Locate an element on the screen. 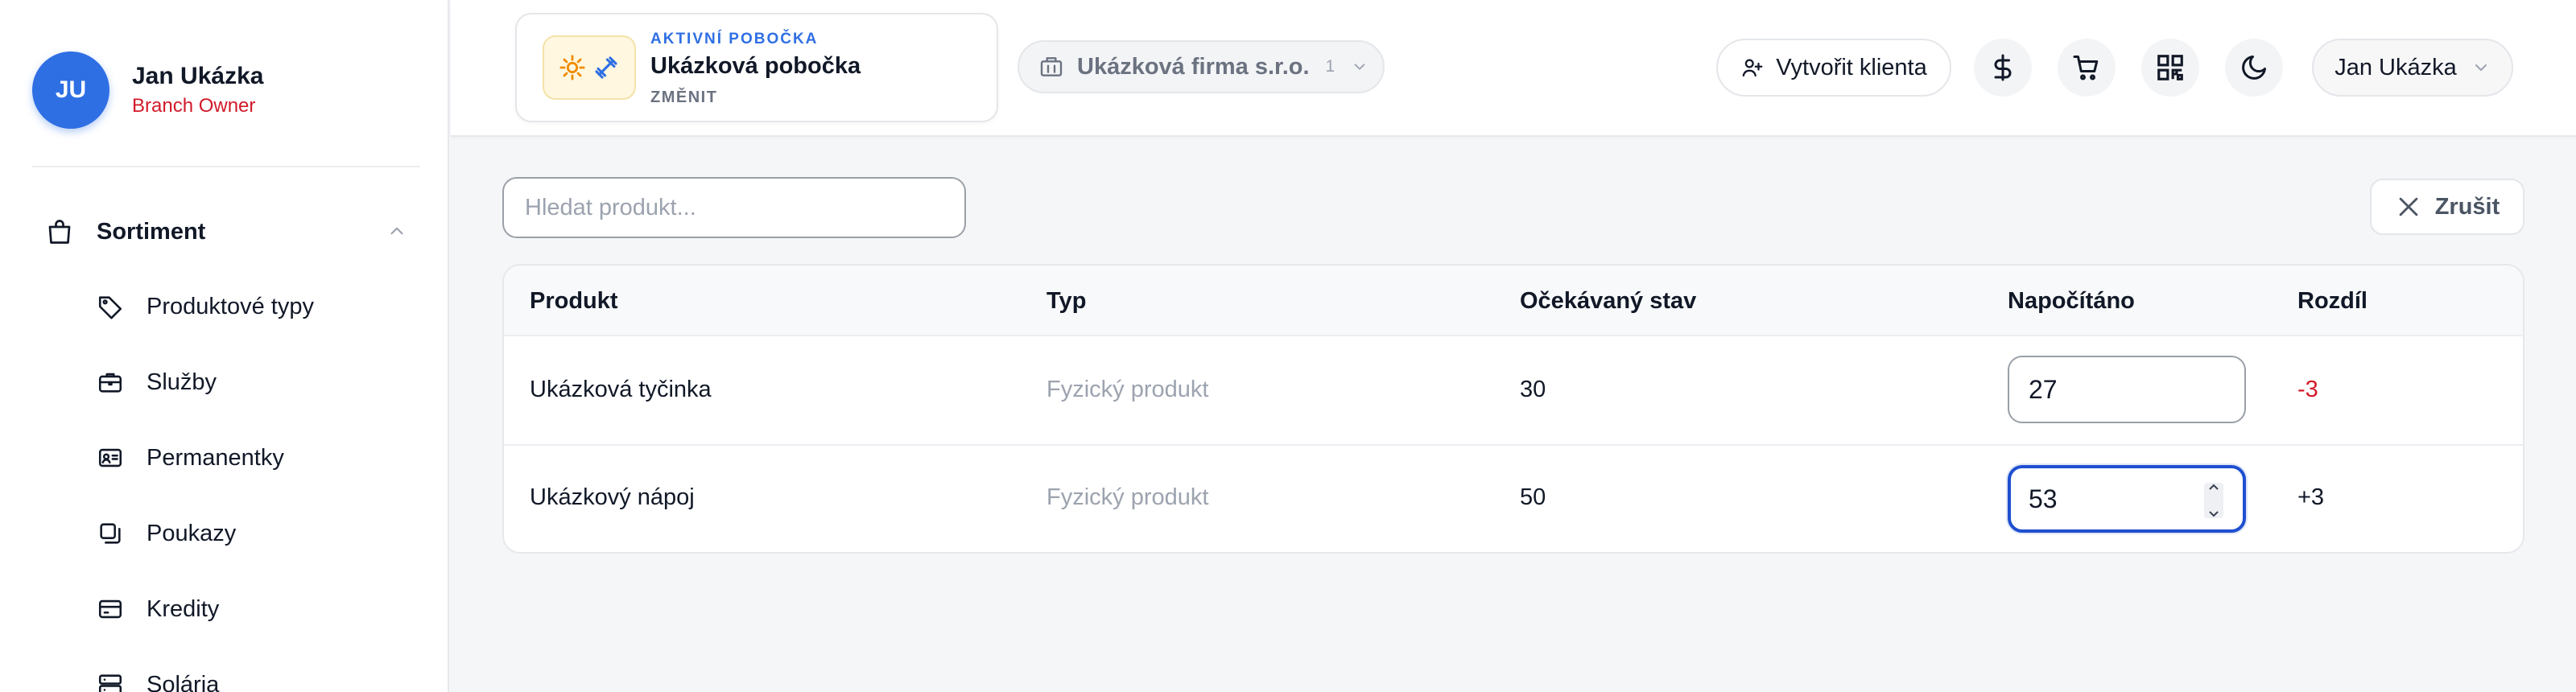 Image resolution: width=2576 pixels, height=692 pixels. qr-code-button is located at coordinates (2170, 68).